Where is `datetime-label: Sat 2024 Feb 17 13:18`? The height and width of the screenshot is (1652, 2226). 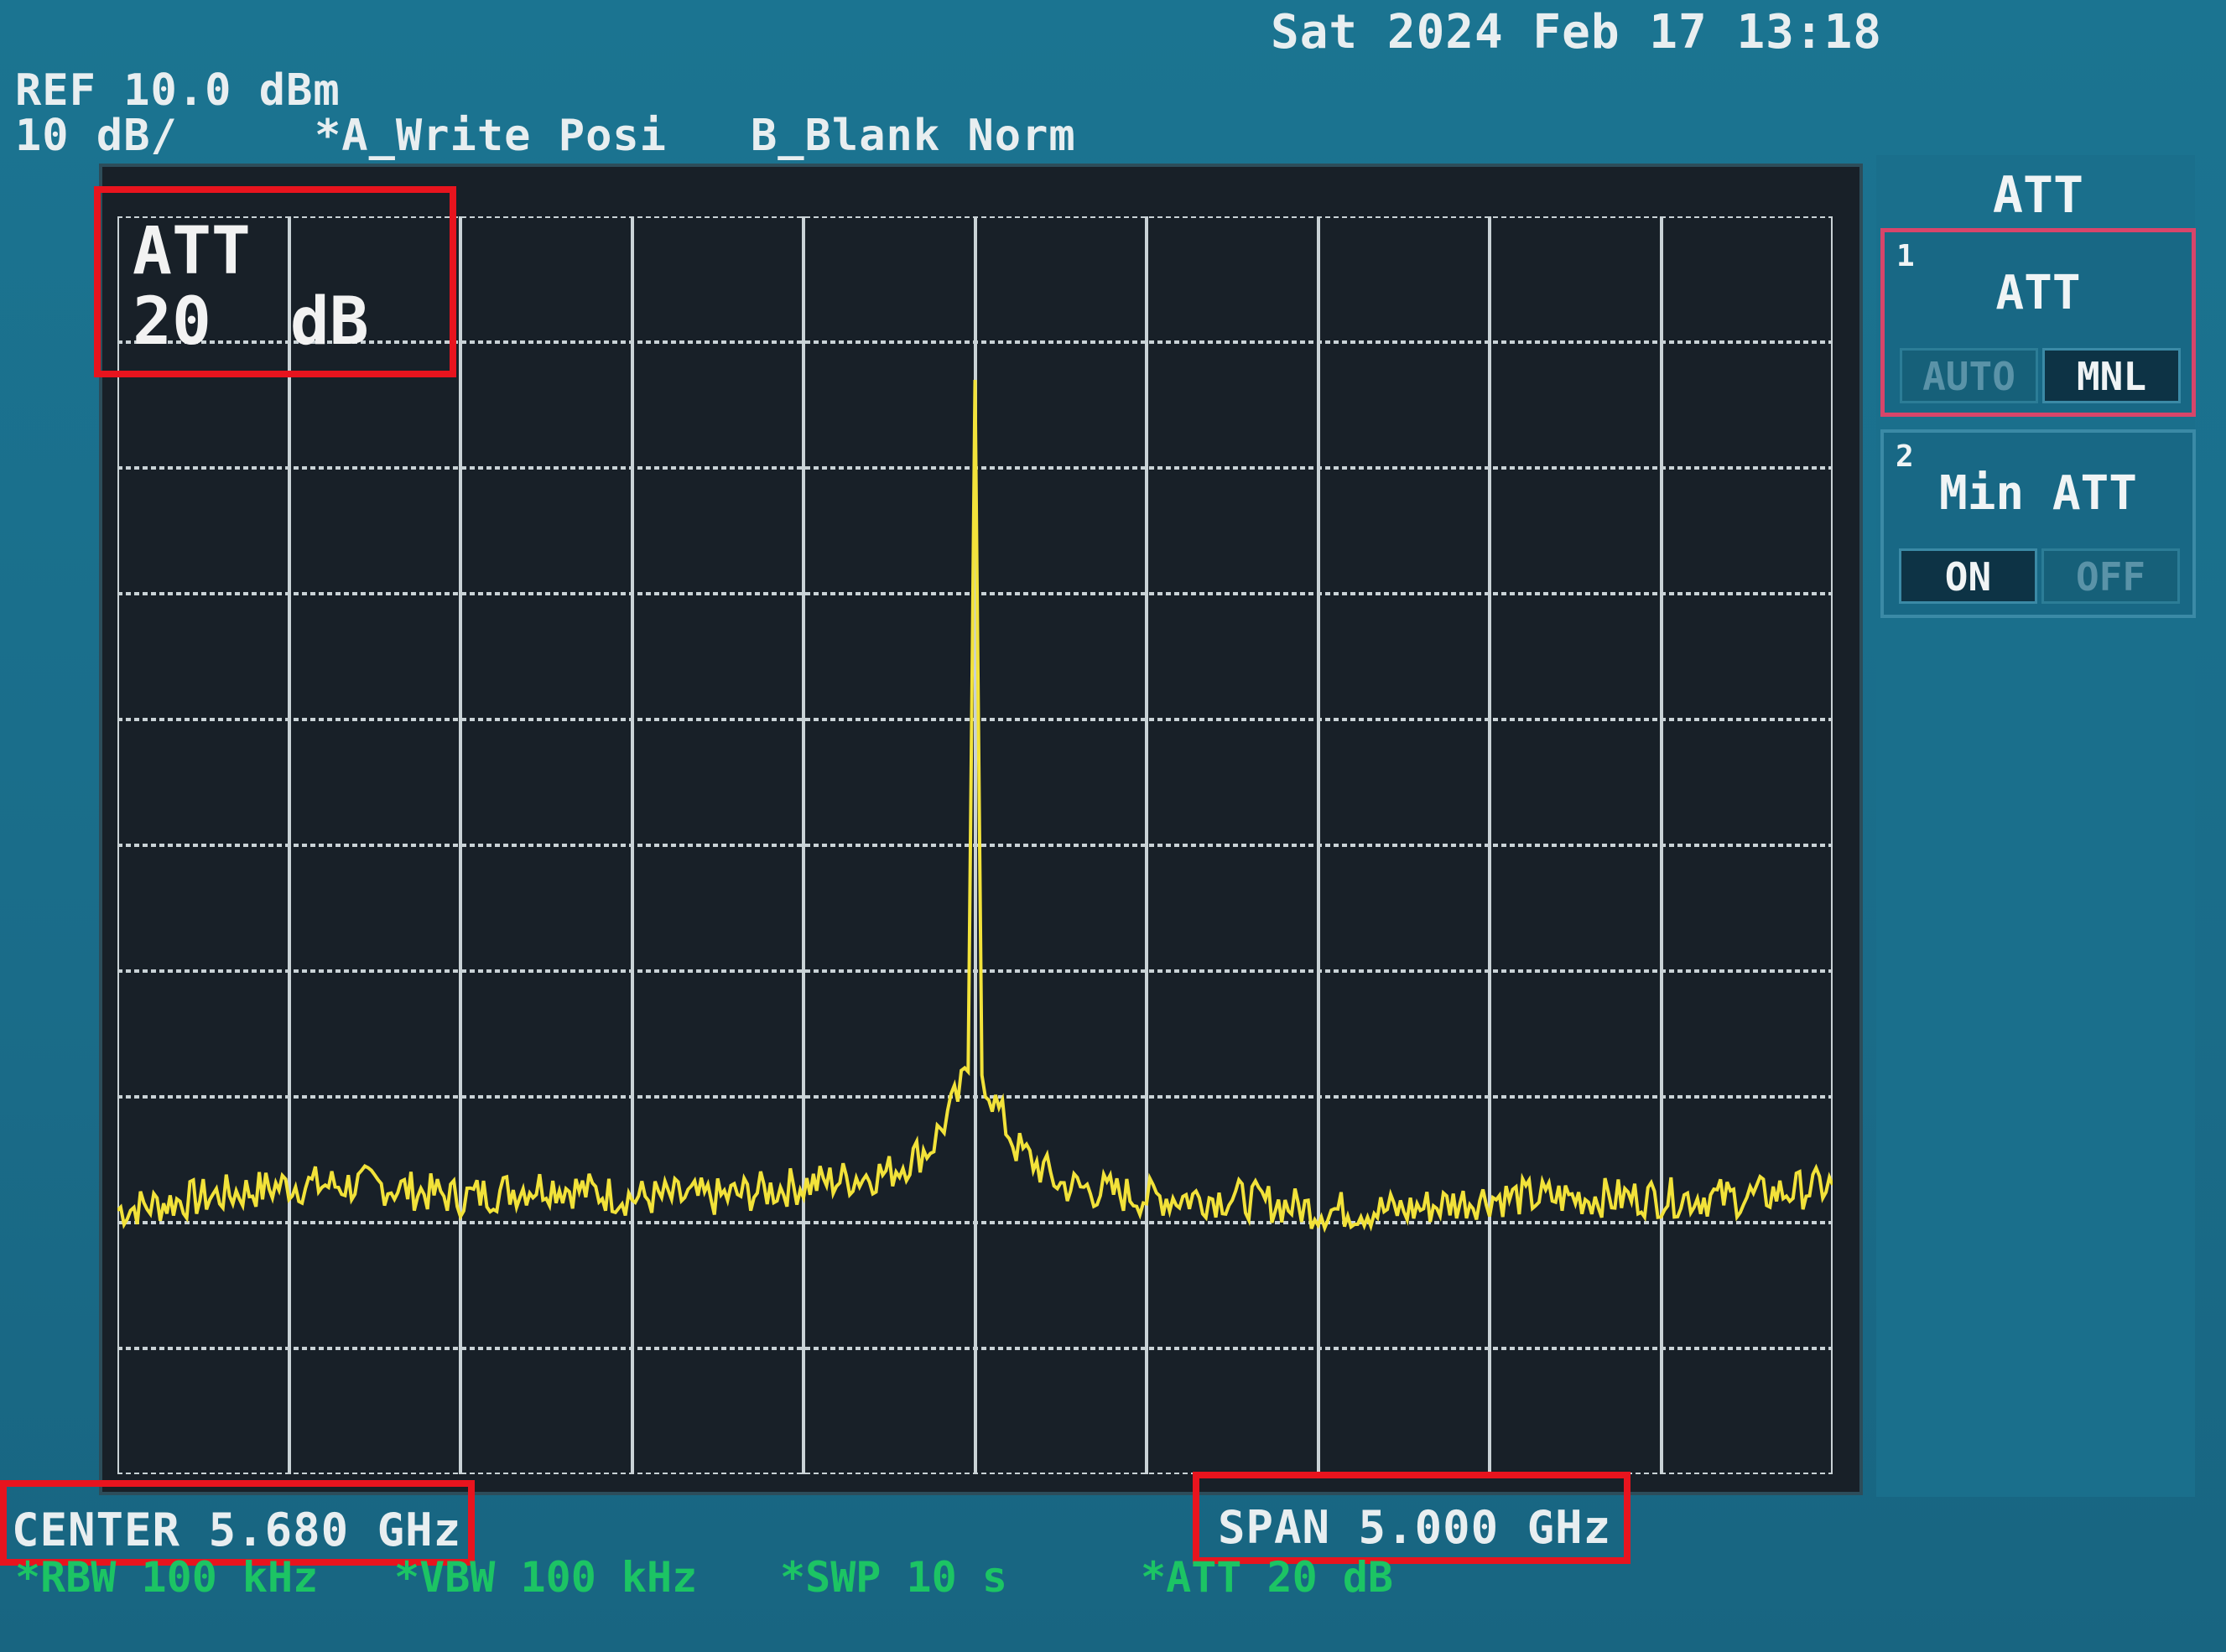 datetime-label: Sat 2024 Feb 17 13:18 is located at coordinates (1577, 32).